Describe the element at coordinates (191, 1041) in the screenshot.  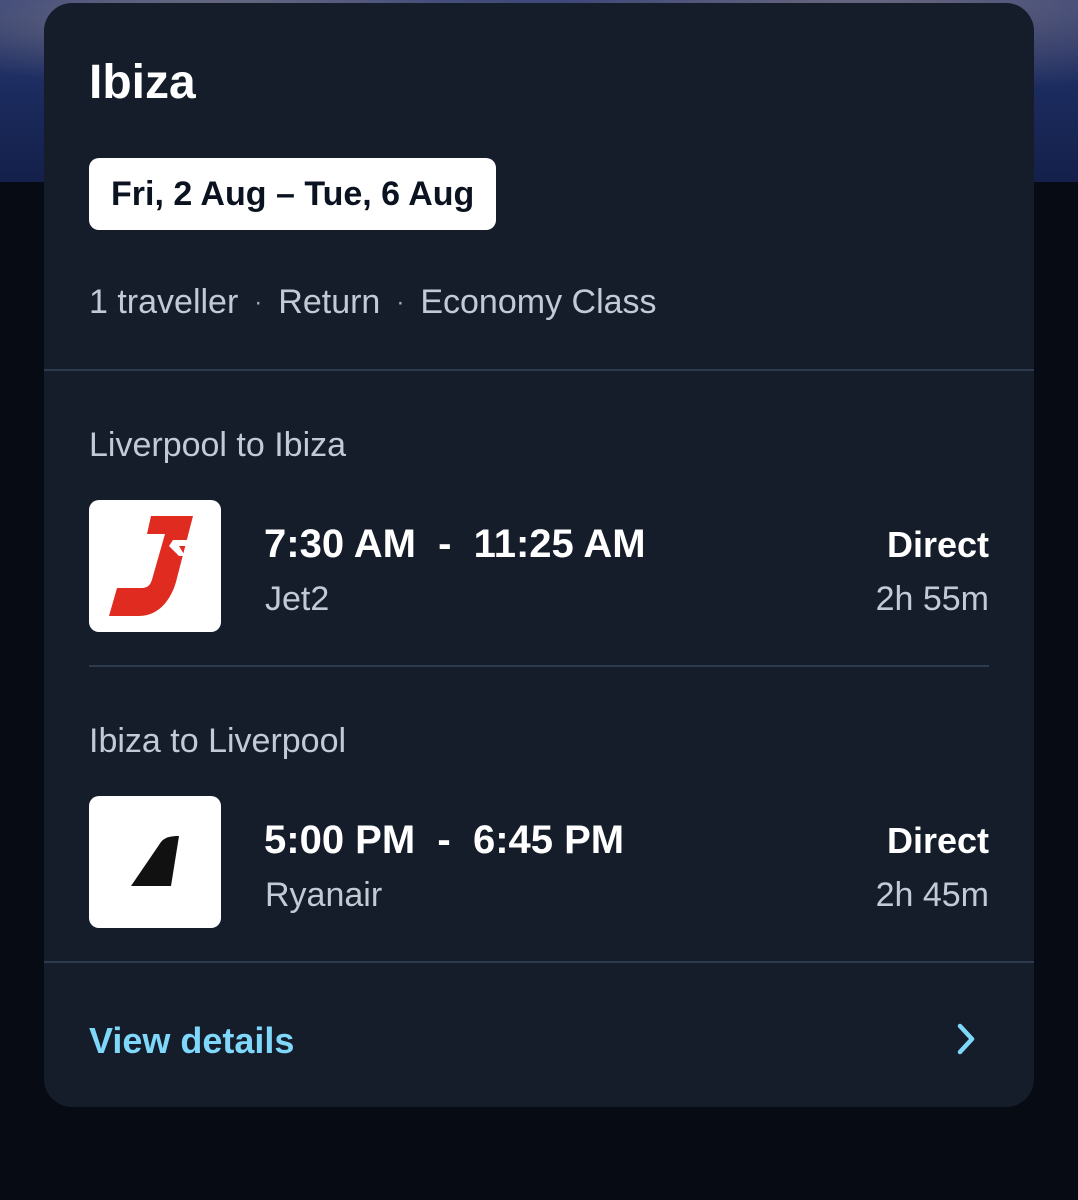
I see `view-details-link: View details` at that location.